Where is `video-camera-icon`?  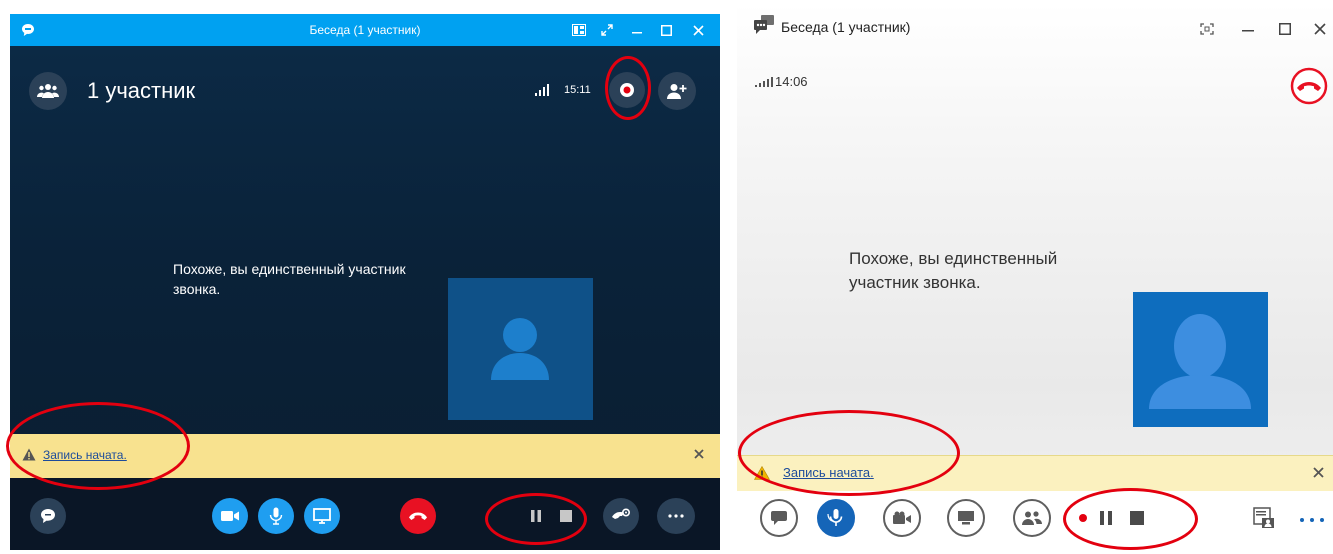 video-camera-icon is located at coordinates (902, 517).